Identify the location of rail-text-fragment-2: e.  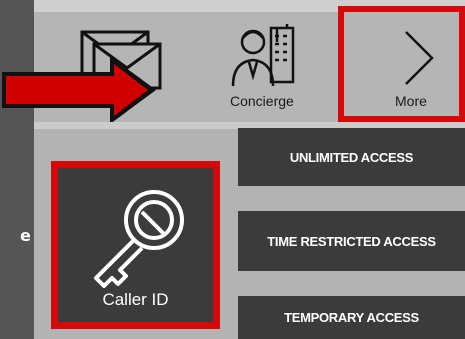
(25, 235).